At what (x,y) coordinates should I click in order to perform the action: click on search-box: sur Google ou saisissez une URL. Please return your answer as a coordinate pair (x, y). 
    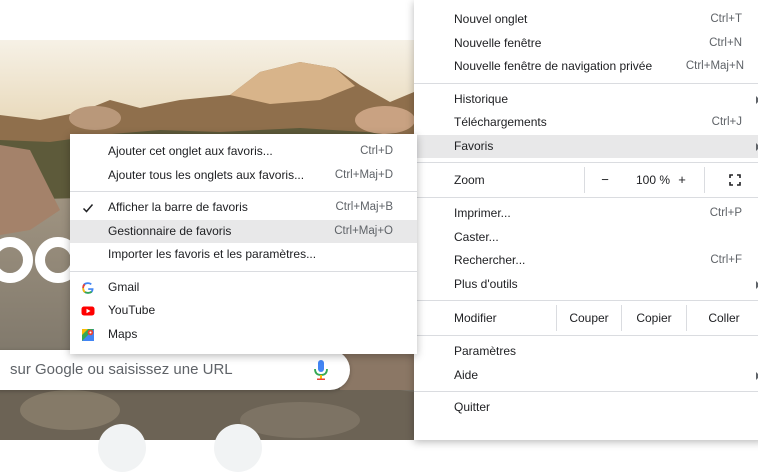
    Looking at the image, I should click on (175, 370).